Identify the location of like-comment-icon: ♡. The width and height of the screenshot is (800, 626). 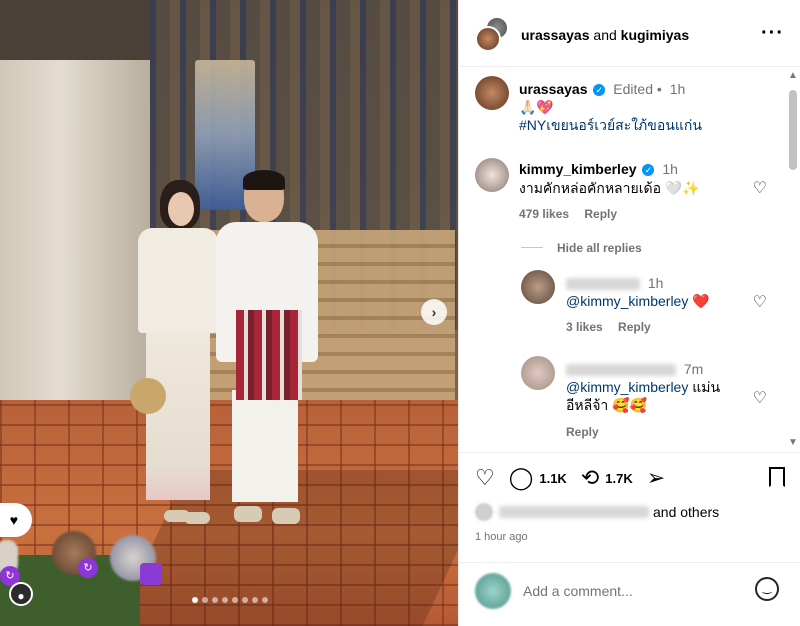
(760, 188).